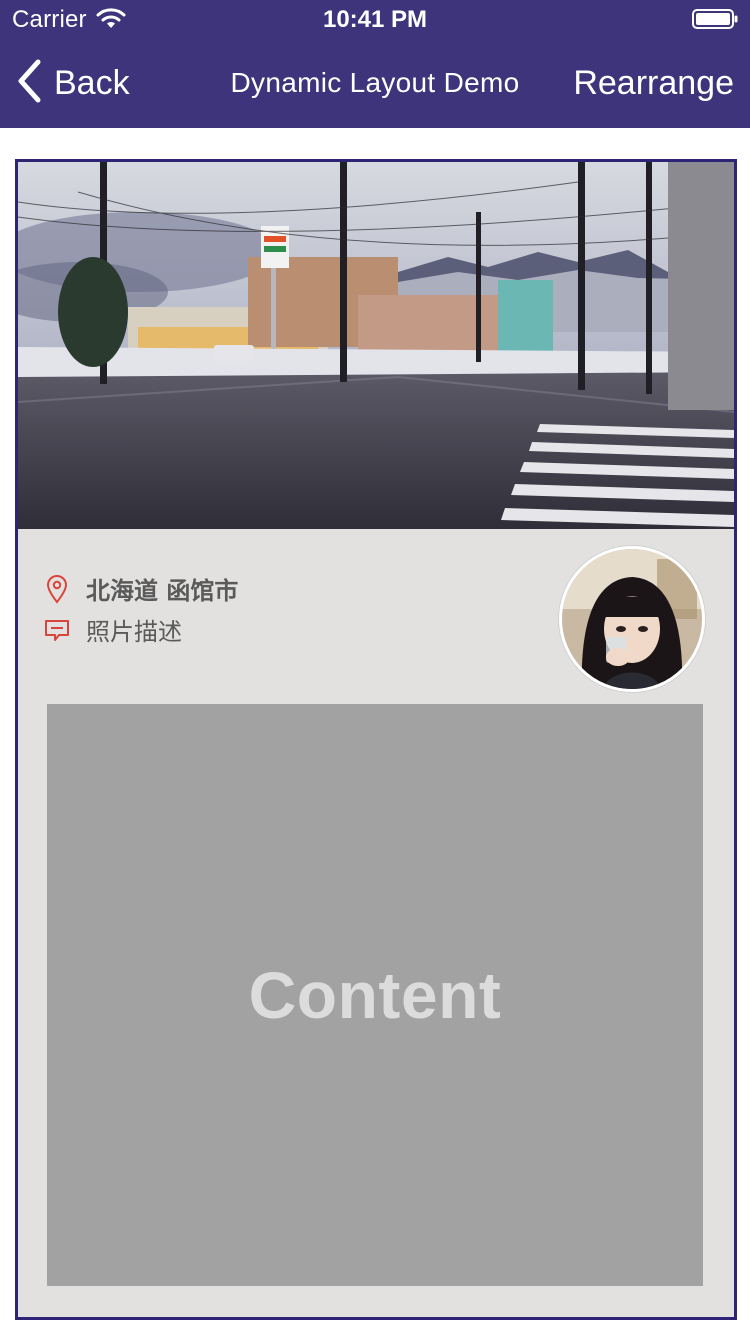  Describe the element at coordinates (375, 84) in the screenshot. I see `navigation-bar: Back Dynamic Layout Demo Rearrange` at that location.